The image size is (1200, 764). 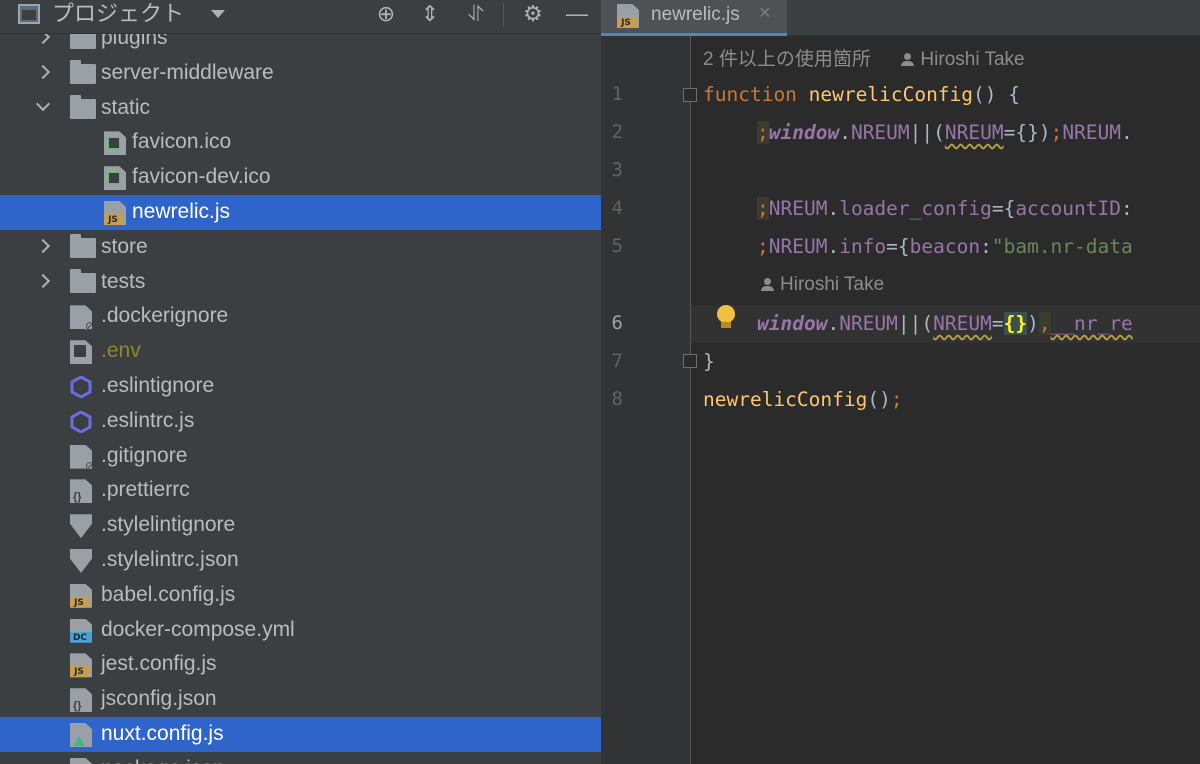 What do you see at coordinates (503, 14) in the screenshot?
I see `toolbar-divider` at bounding box center [503, 14].